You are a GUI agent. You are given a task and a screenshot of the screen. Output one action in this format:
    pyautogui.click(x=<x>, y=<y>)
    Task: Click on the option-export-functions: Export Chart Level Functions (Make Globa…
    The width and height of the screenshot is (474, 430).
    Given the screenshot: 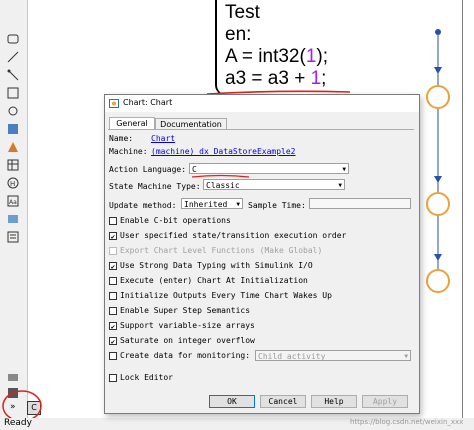 What is the action you would take?
    pyautogui.click(x=215, y=251)
    